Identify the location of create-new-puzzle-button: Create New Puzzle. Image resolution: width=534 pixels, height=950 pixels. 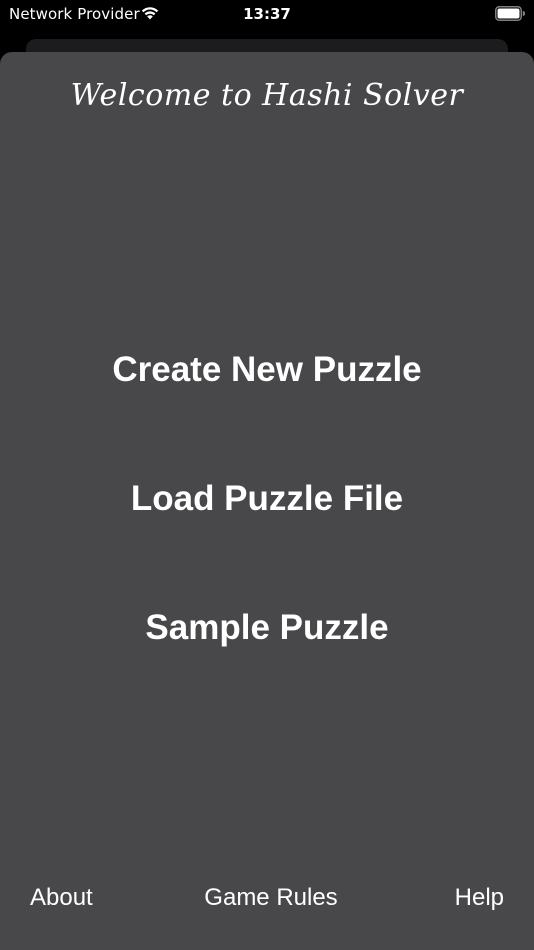
(267, 370).